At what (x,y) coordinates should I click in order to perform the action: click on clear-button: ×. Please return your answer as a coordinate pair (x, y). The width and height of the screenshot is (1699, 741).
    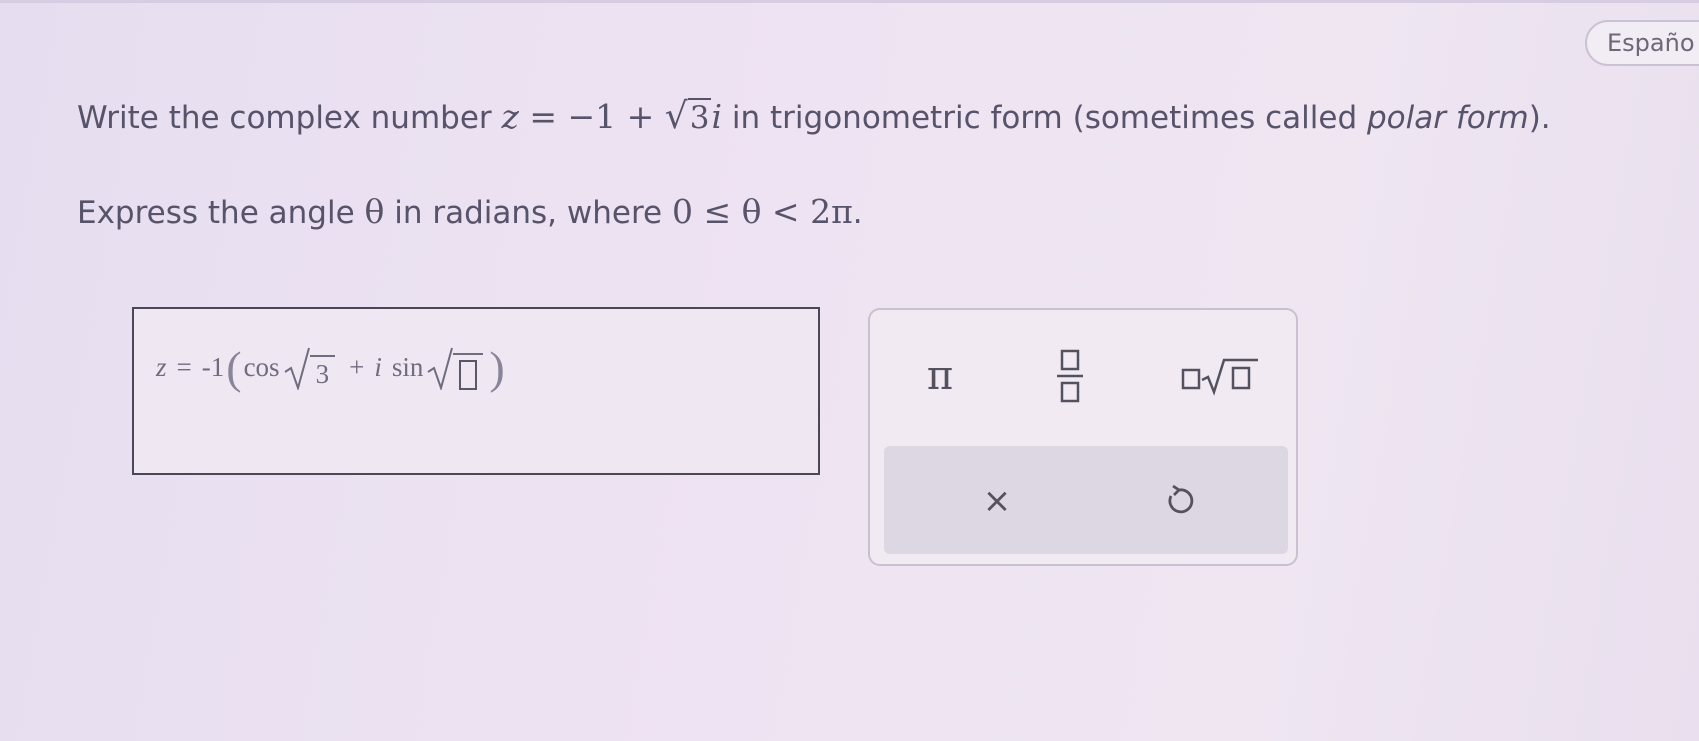
    Looking at the image, I should click on (997, 501).